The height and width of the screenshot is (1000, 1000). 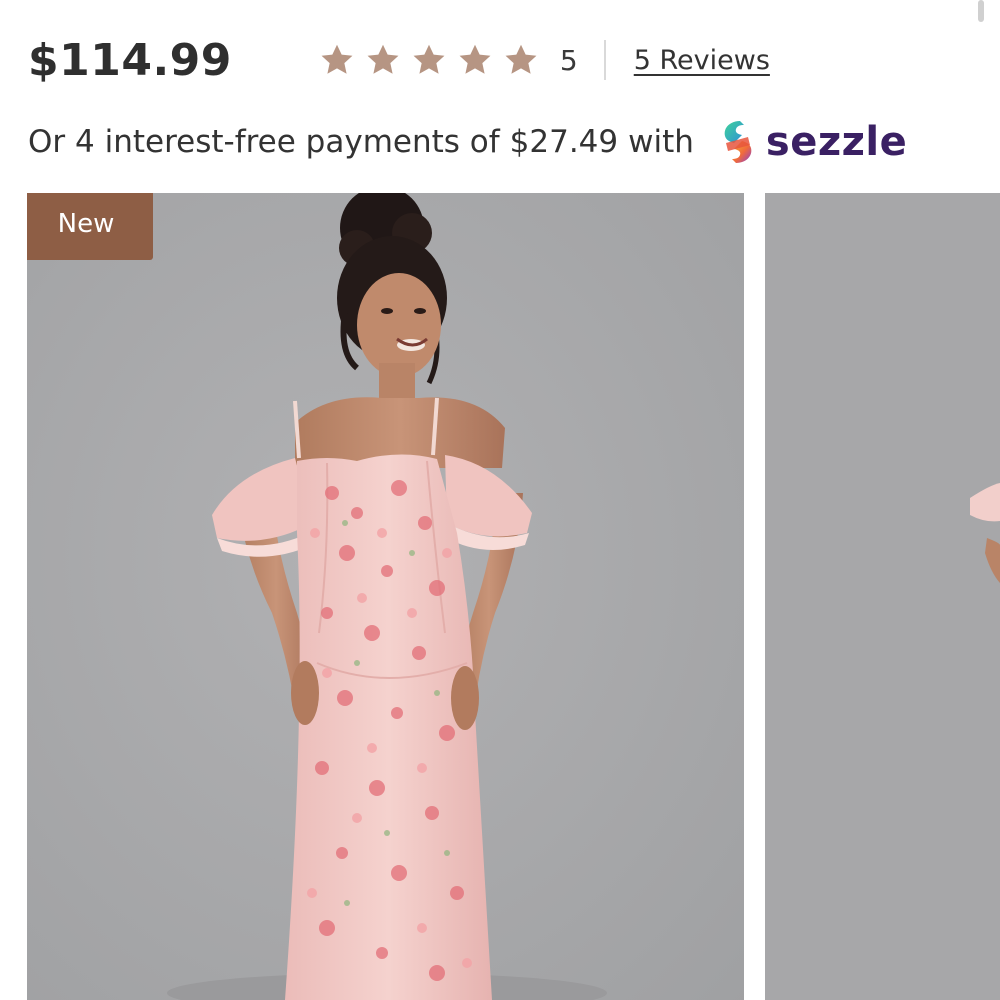 I want to click on reviews-link: 5 Reviews, so click(x=702, y=60).